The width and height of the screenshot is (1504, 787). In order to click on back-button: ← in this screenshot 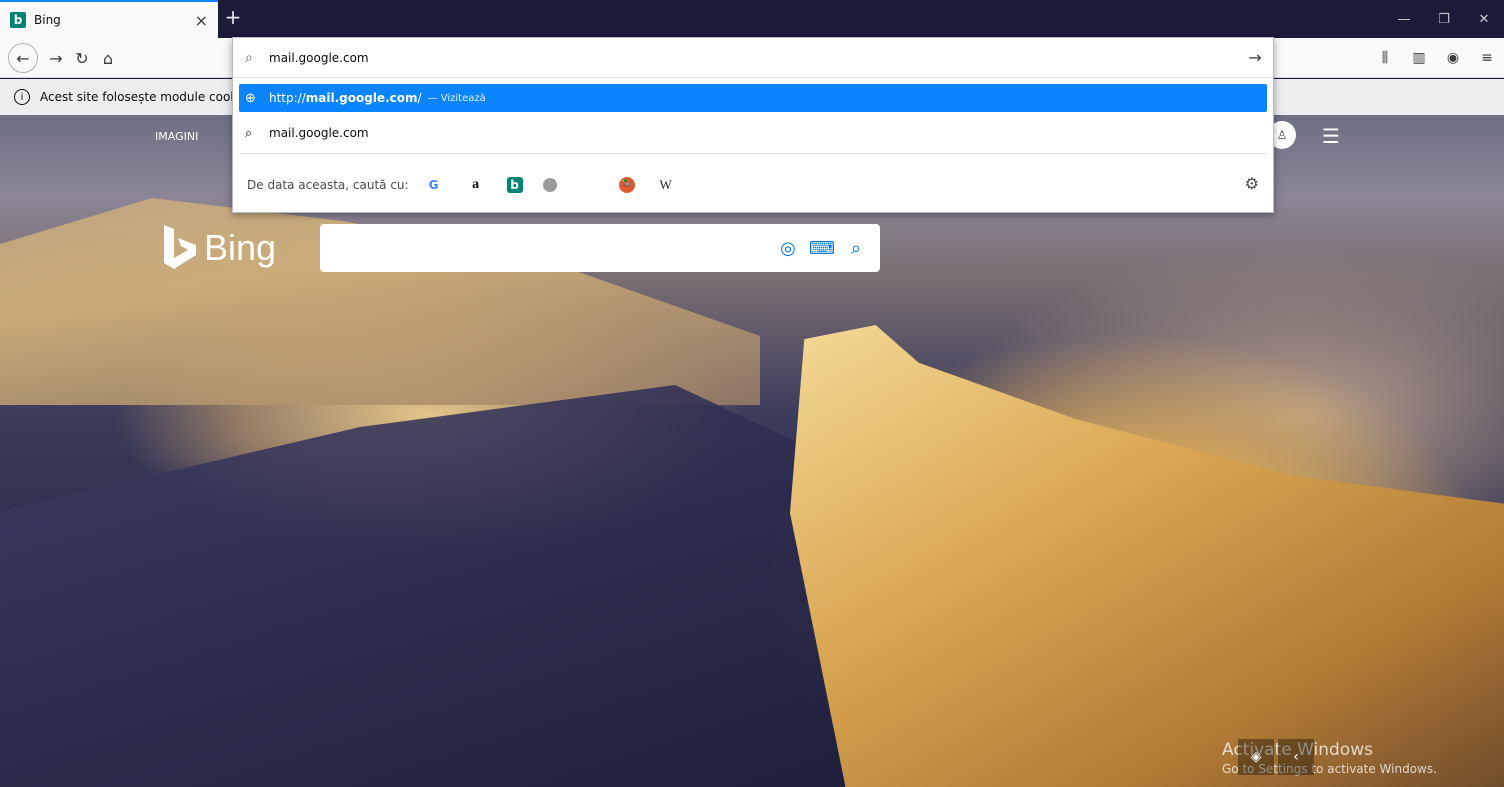, I will do `click(23, 58)`.